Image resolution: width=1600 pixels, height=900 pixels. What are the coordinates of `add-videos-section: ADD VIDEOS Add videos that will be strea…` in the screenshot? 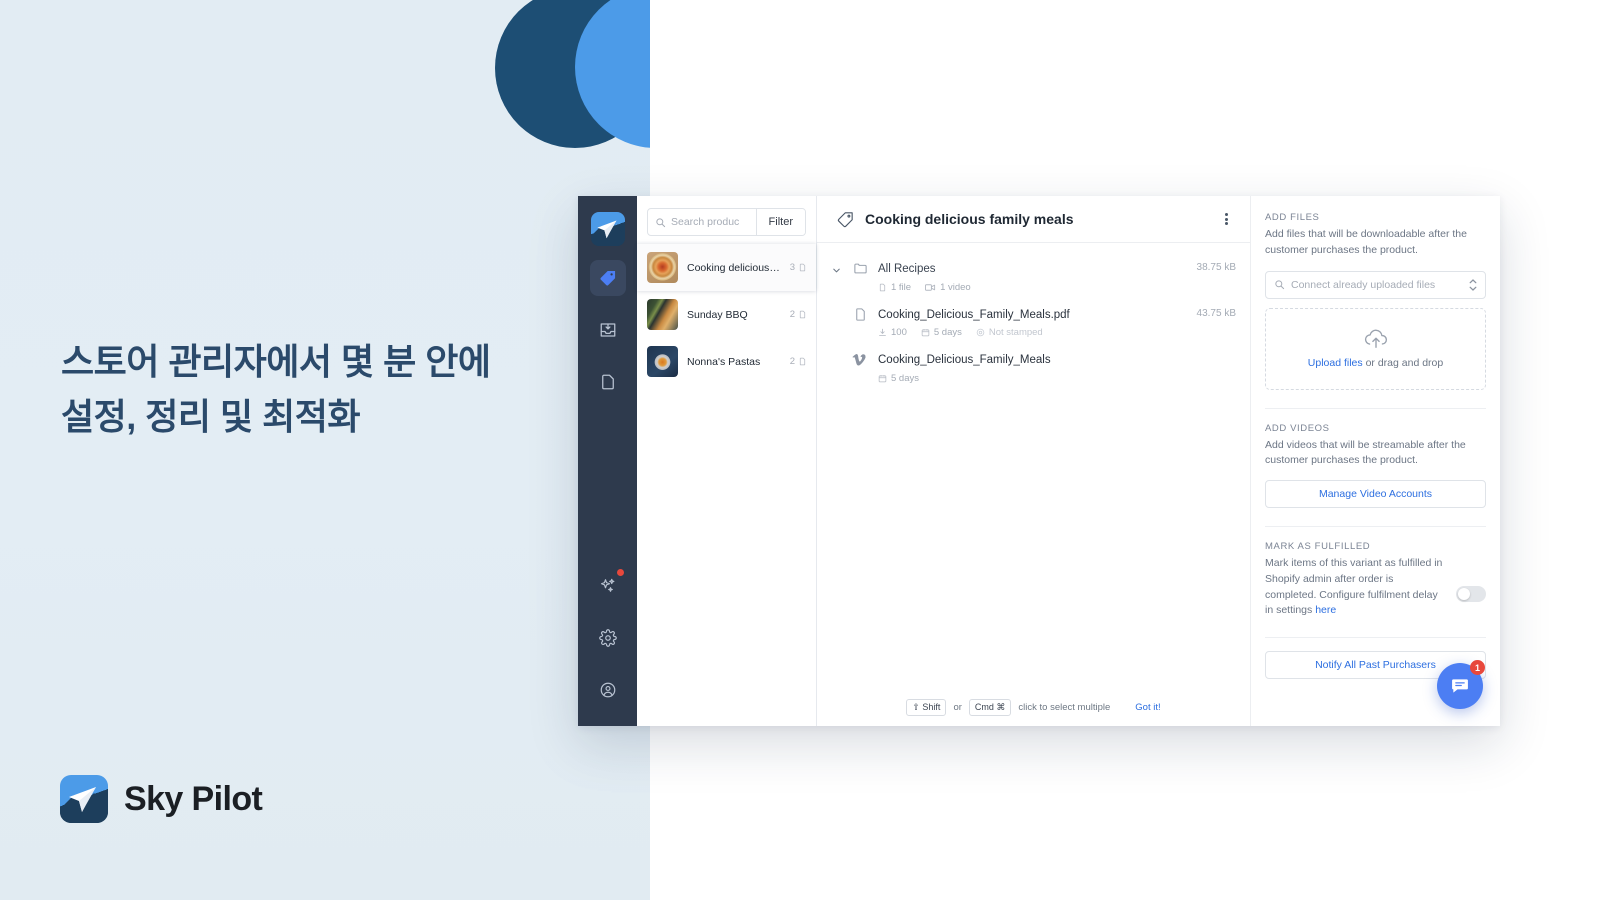 It's located at (1375, 465).